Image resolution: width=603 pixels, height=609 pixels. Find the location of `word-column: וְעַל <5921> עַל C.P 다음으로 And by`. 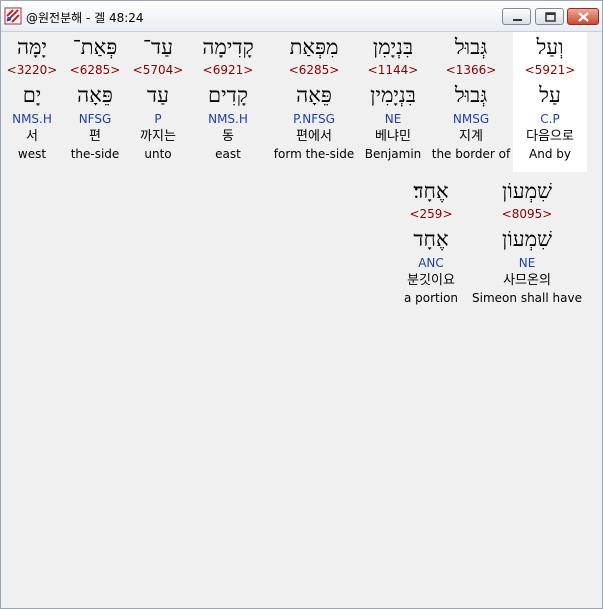

word-column: וְעַל <5921> עַל C.P 다음으로 And by is located at coordinates (550, 102).